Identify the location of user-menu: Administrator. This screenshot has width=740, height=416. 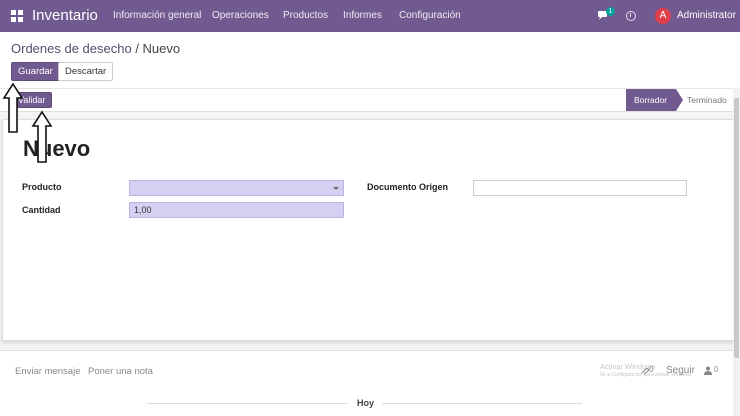
(706, 15).